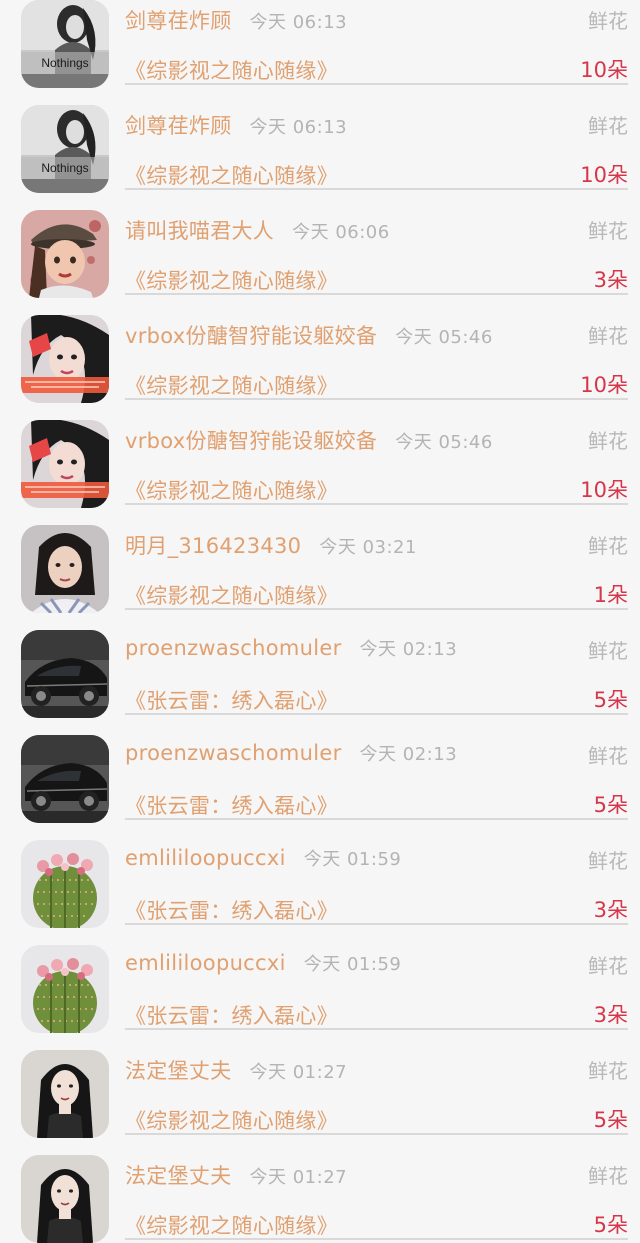 The image size is (640, 1243). I want to click on gift-record-row: 请叫我喵君大人 今天 06:06 鲜花 《综影视之随心随缘》 3朵, so click(320, 243).